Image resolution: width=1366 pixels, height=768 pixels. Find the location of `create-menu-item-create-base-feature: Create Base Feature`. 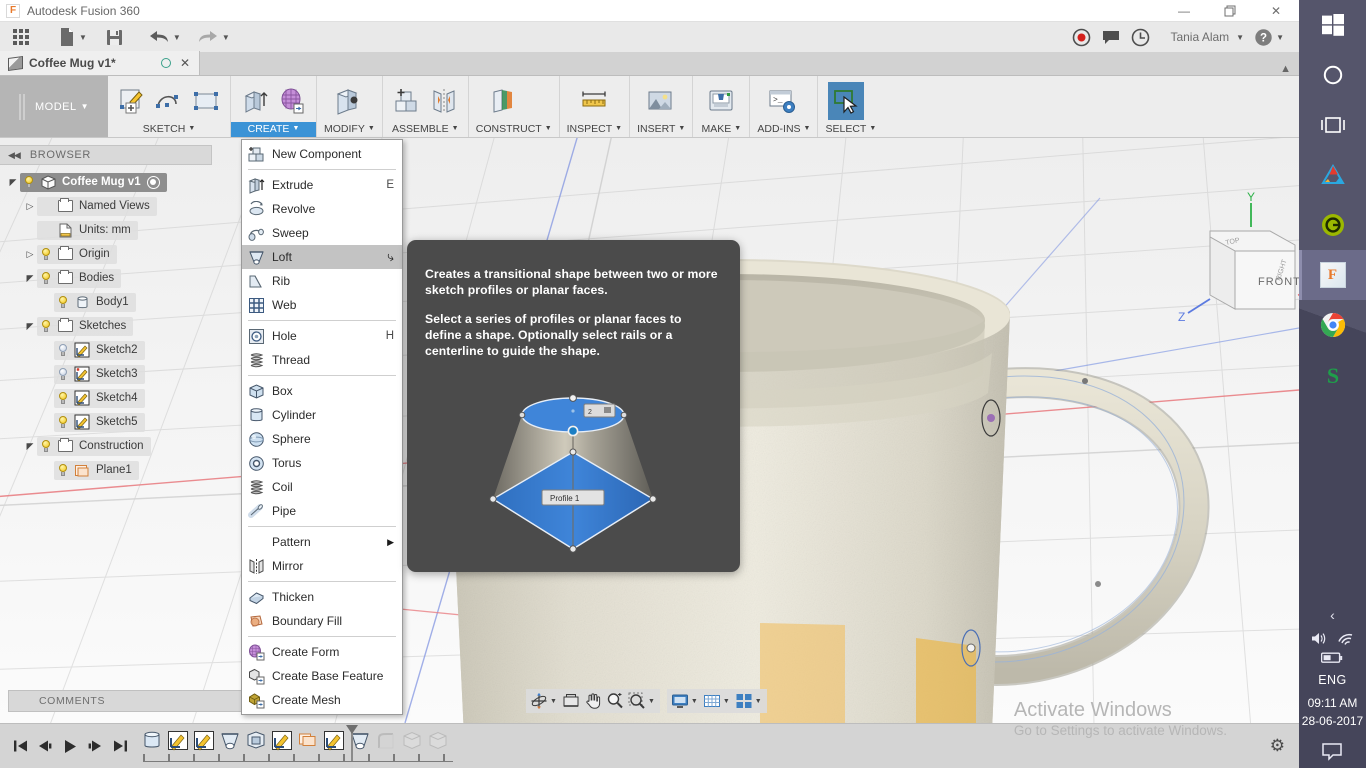

create-menu-item-create-base-feature: Create Base Feature is located at coordinates (322, 676).